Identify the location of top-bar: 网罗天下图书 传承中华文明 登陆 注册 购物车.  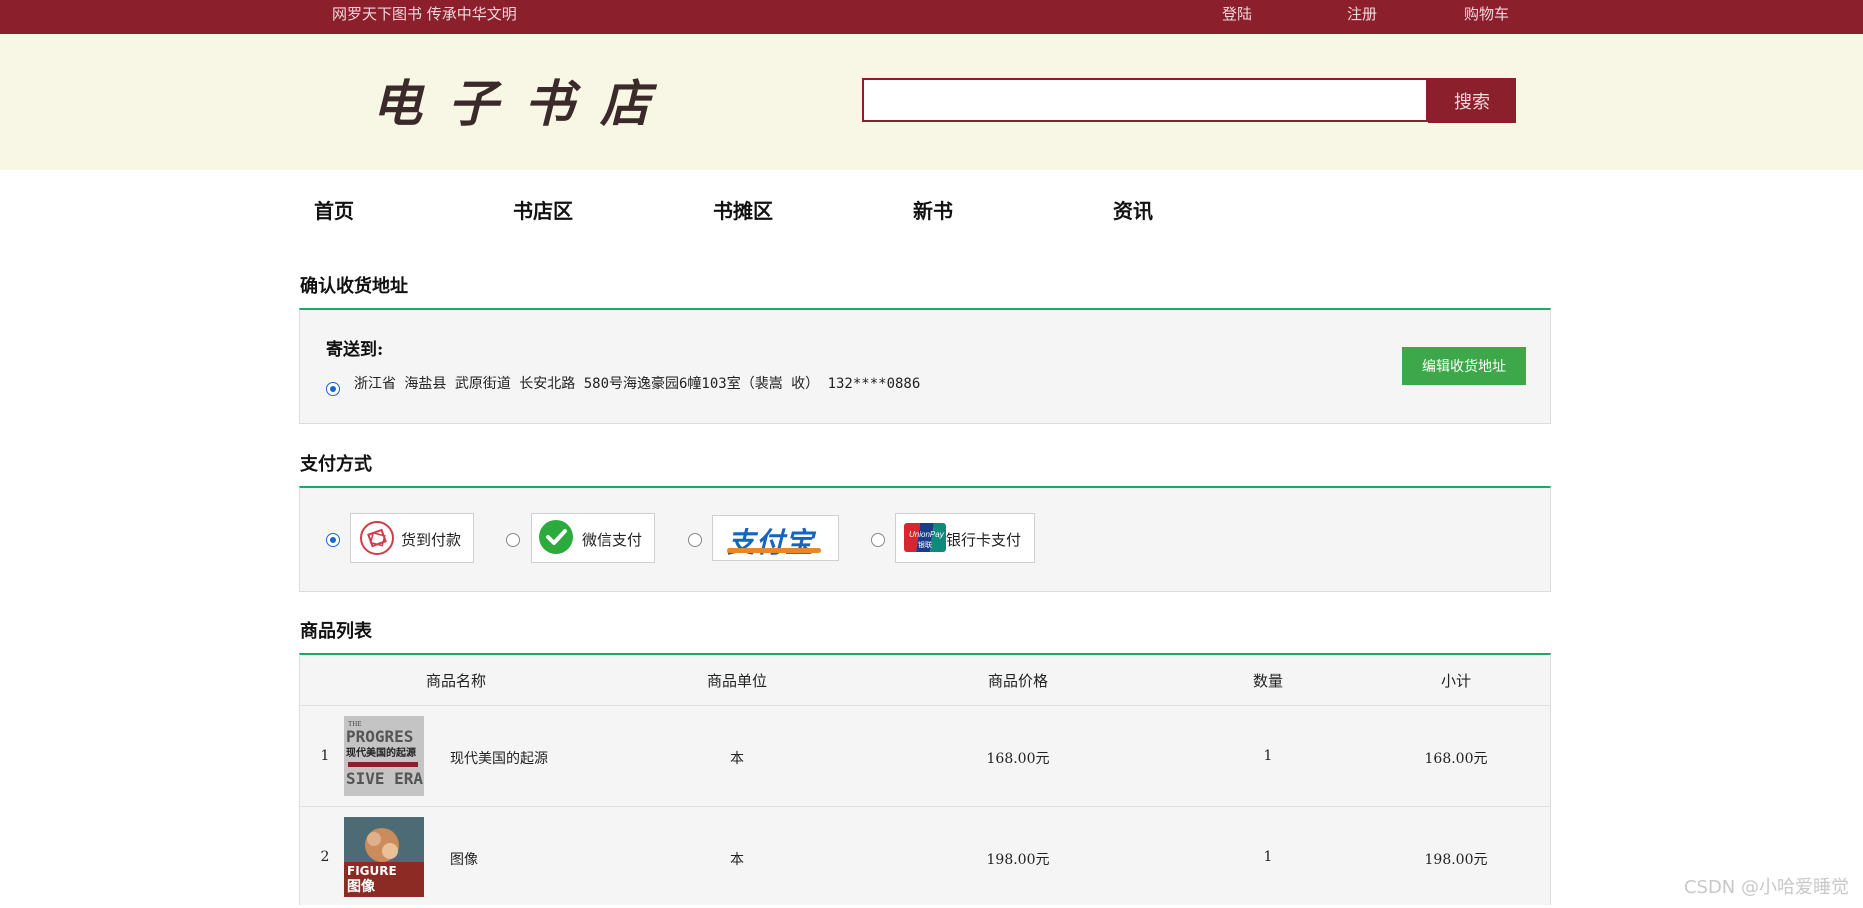
(931, 17).